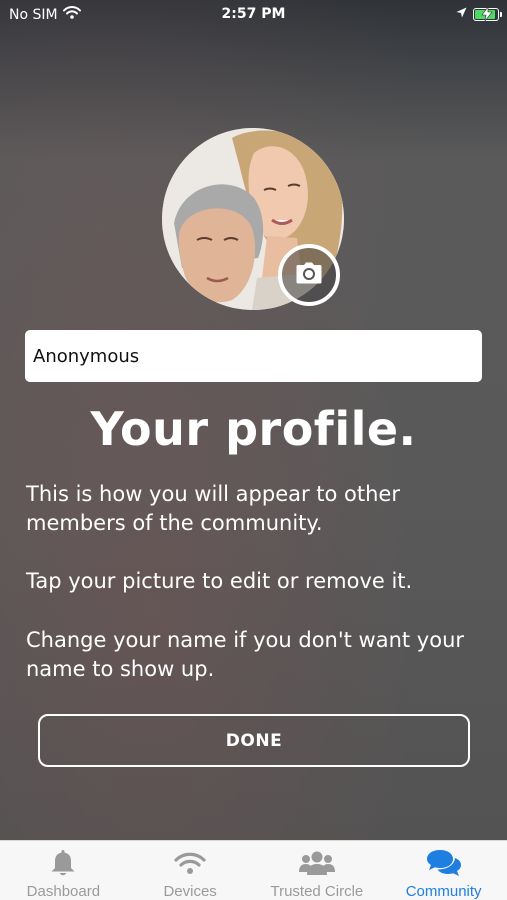 This screenshot has height=900, width=507. I want to click on tab-trusted-circle: Trusted Circle, so click(317, 870).